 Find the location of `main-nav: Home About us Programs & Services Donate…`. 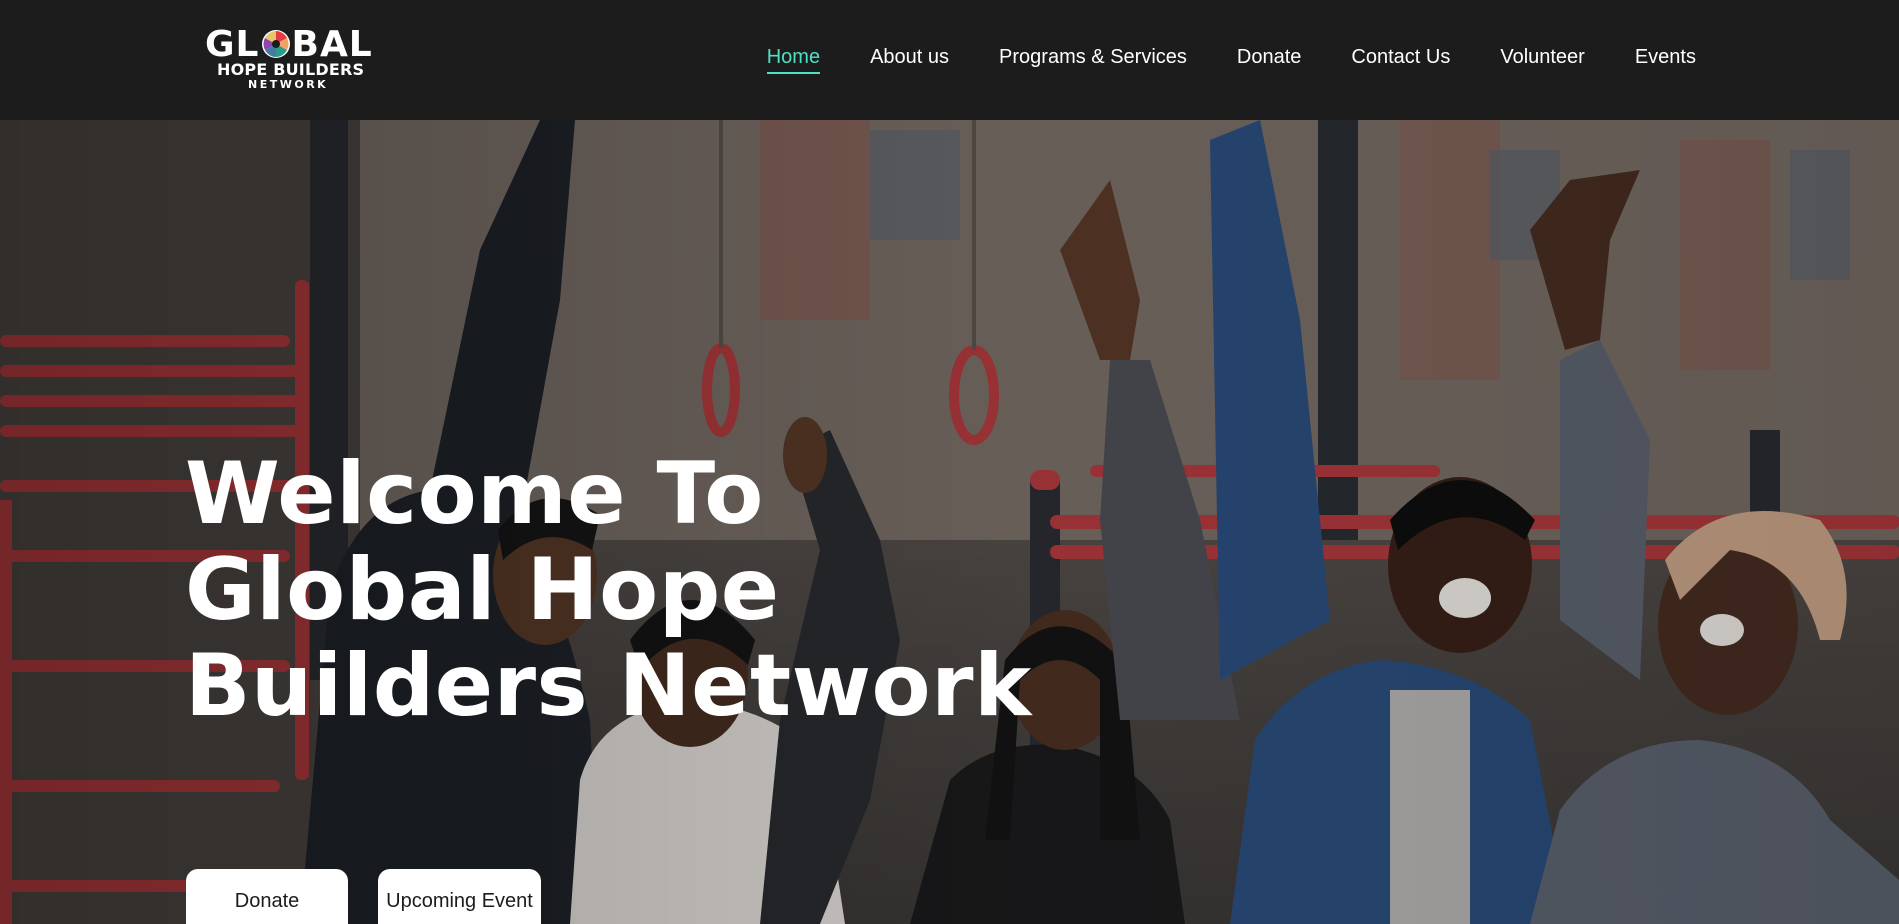

main-nav: Home About us Programs & Services Donate… is located at coordinates (1231, 59).